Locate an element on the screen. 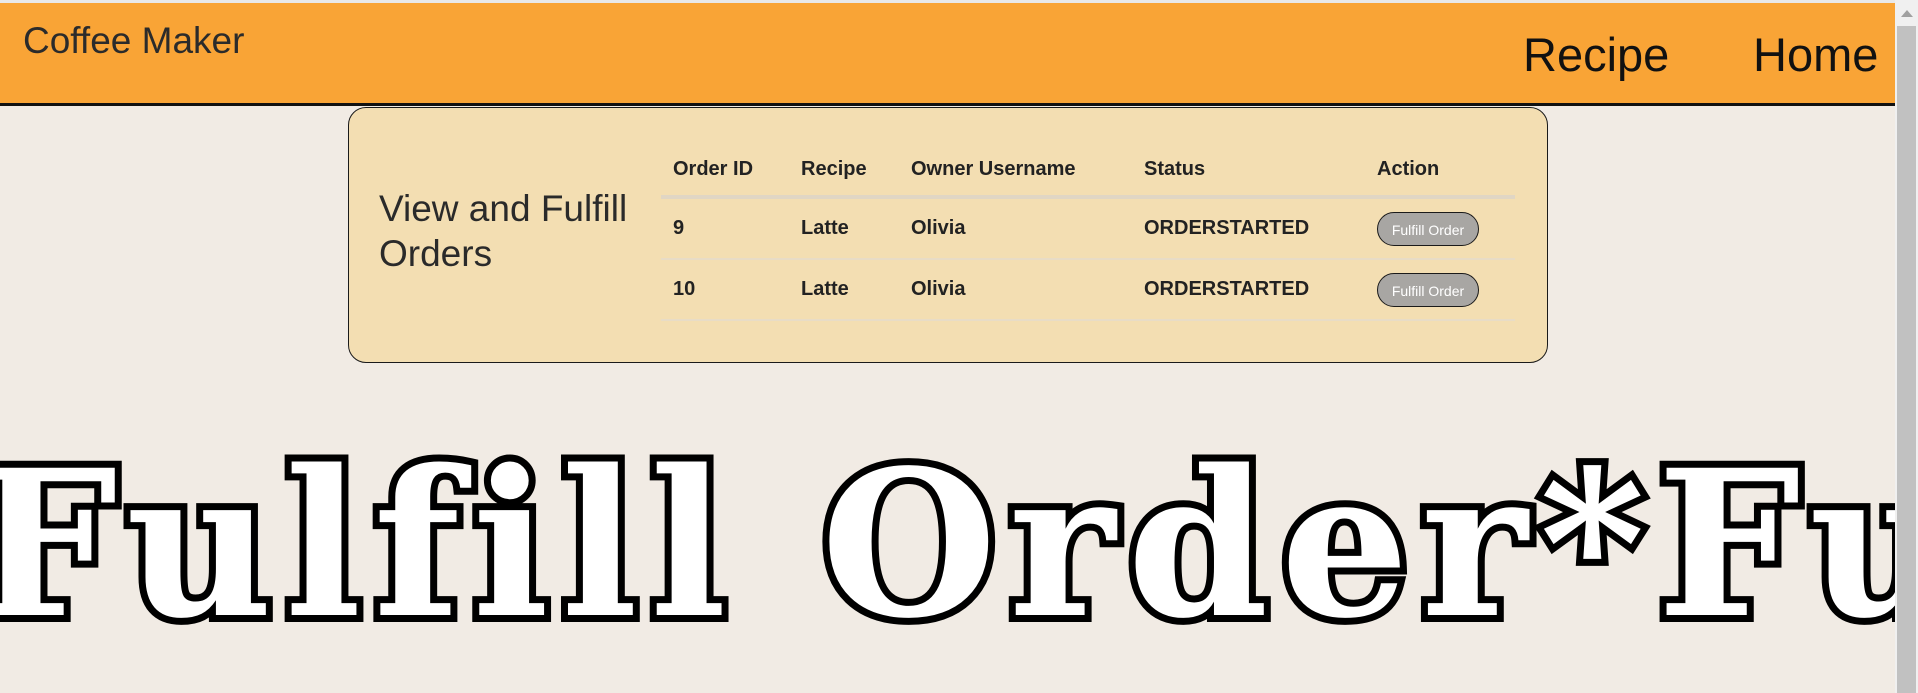 The width and height of the screenshot is (1918, 693). column-header-order-id: Order ID is located at coordinates (725, 172).